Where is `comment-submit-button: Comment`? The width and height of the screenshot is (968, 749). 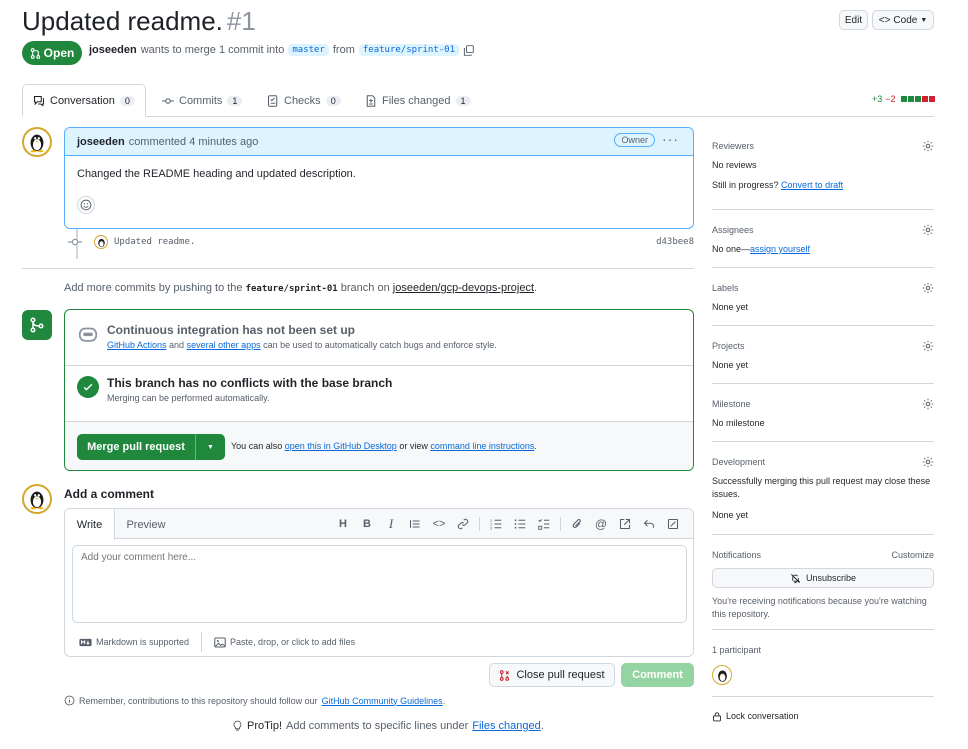 comment-submit-button: Comment is located at coordinates (657, 675).